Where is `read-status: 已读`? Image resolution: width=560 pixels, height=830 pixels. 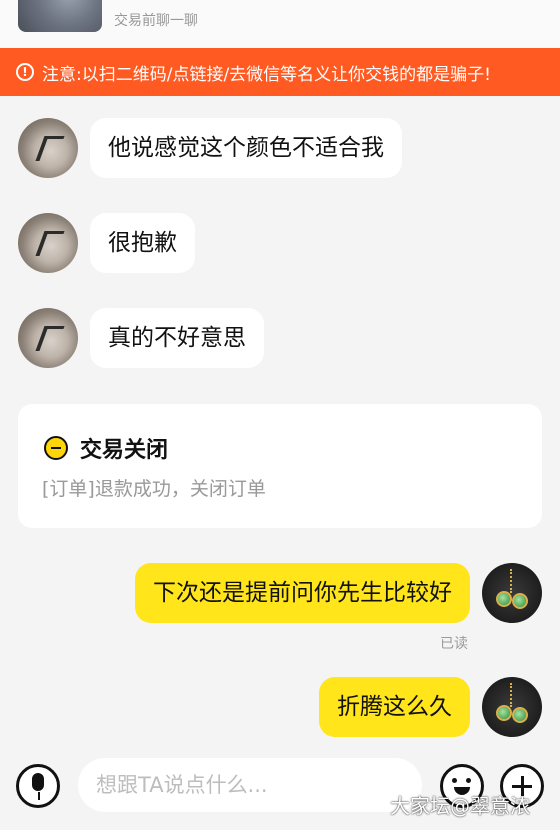 read-status: 已读 is located at coordinates (454, 644).